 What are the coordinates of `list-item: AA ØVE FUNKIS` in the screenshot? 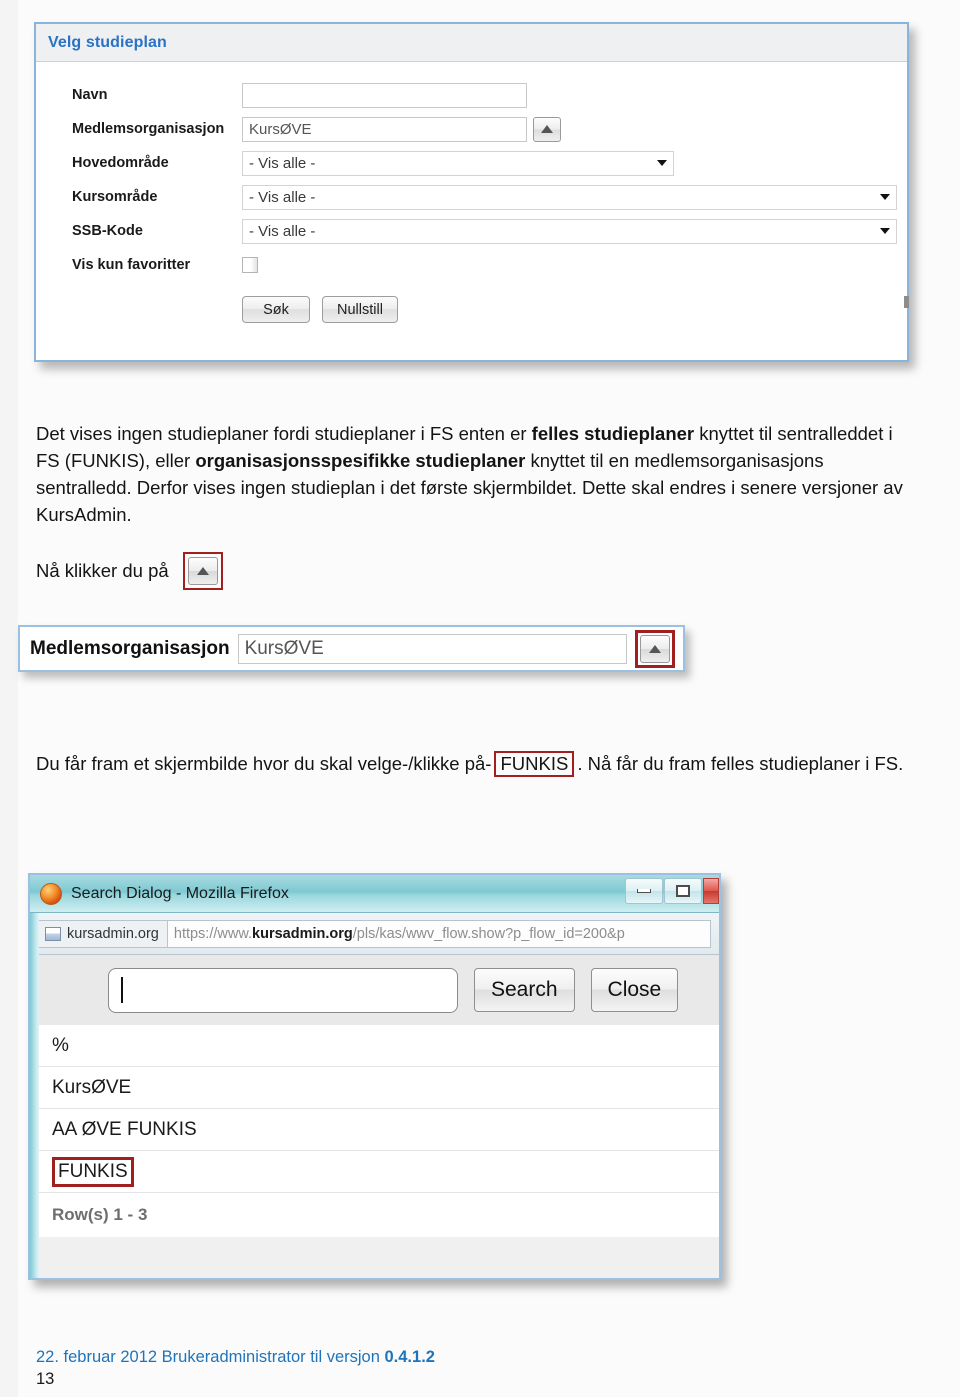 It's located at (374, 1130).